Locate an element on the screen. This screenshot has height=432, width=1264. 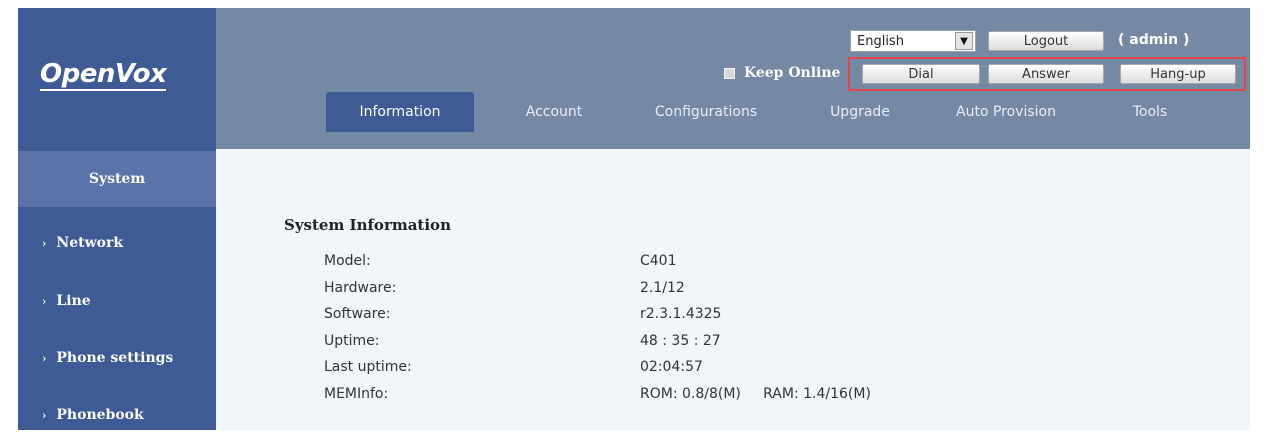
hardware-value: 2.1/12 is located at coordinates (662, 288).